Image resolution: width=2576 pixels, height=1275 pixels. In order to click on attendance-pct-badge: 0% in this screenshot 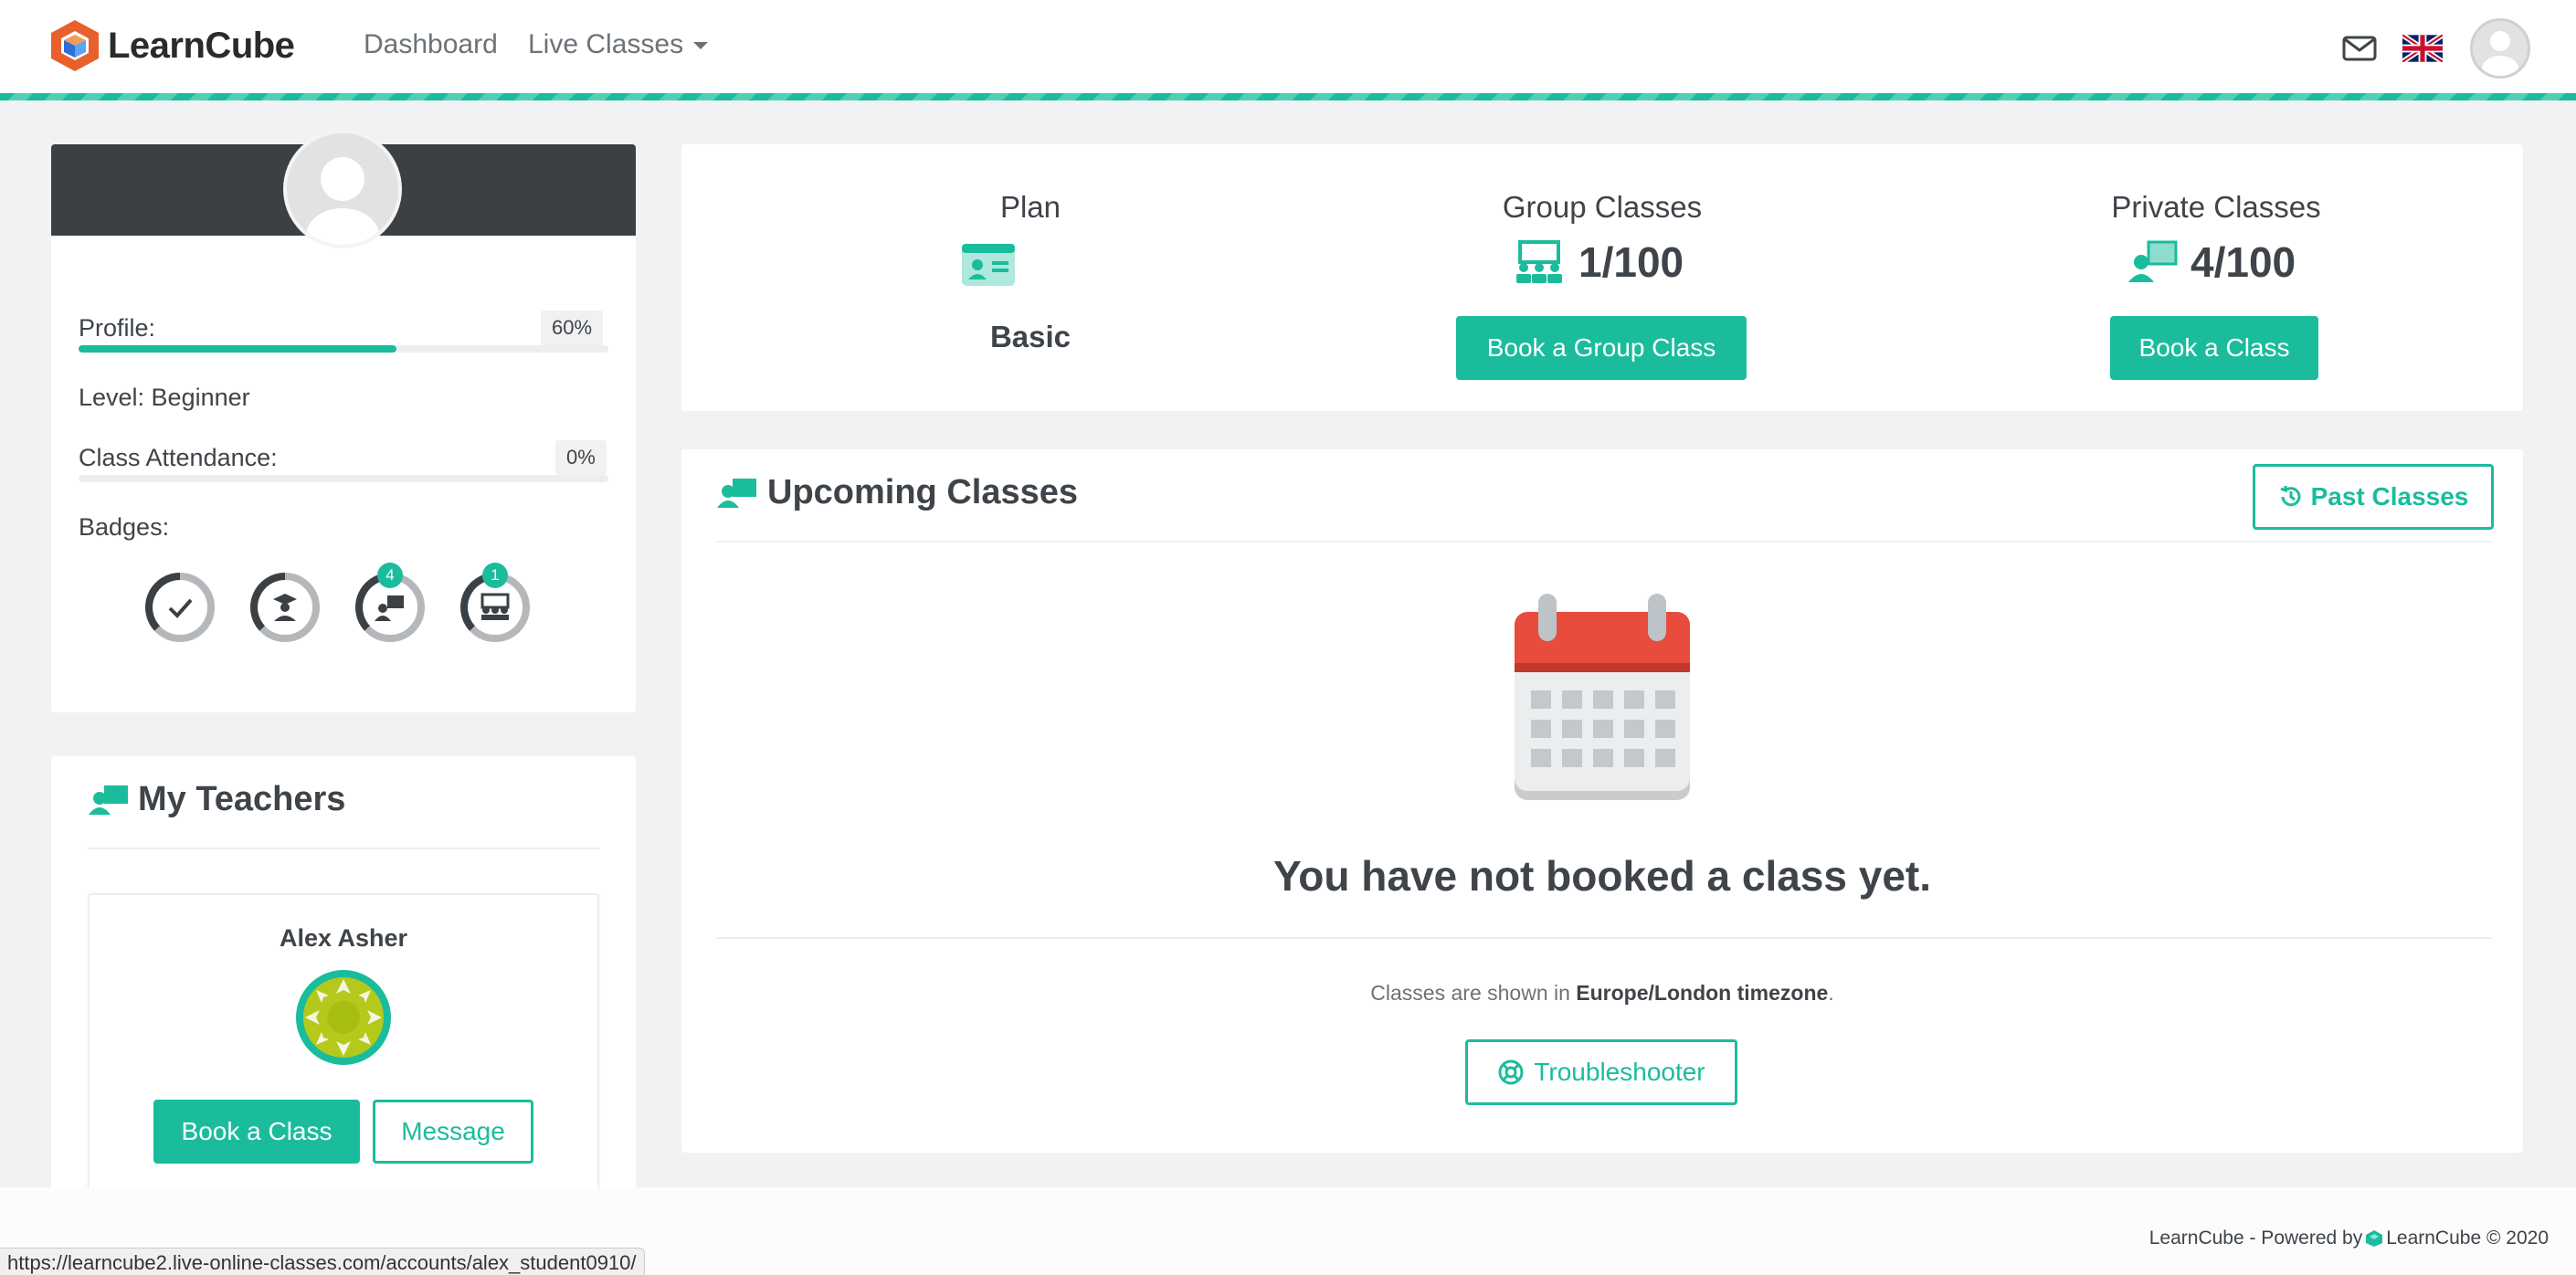, I will do `click(581, 457)`.